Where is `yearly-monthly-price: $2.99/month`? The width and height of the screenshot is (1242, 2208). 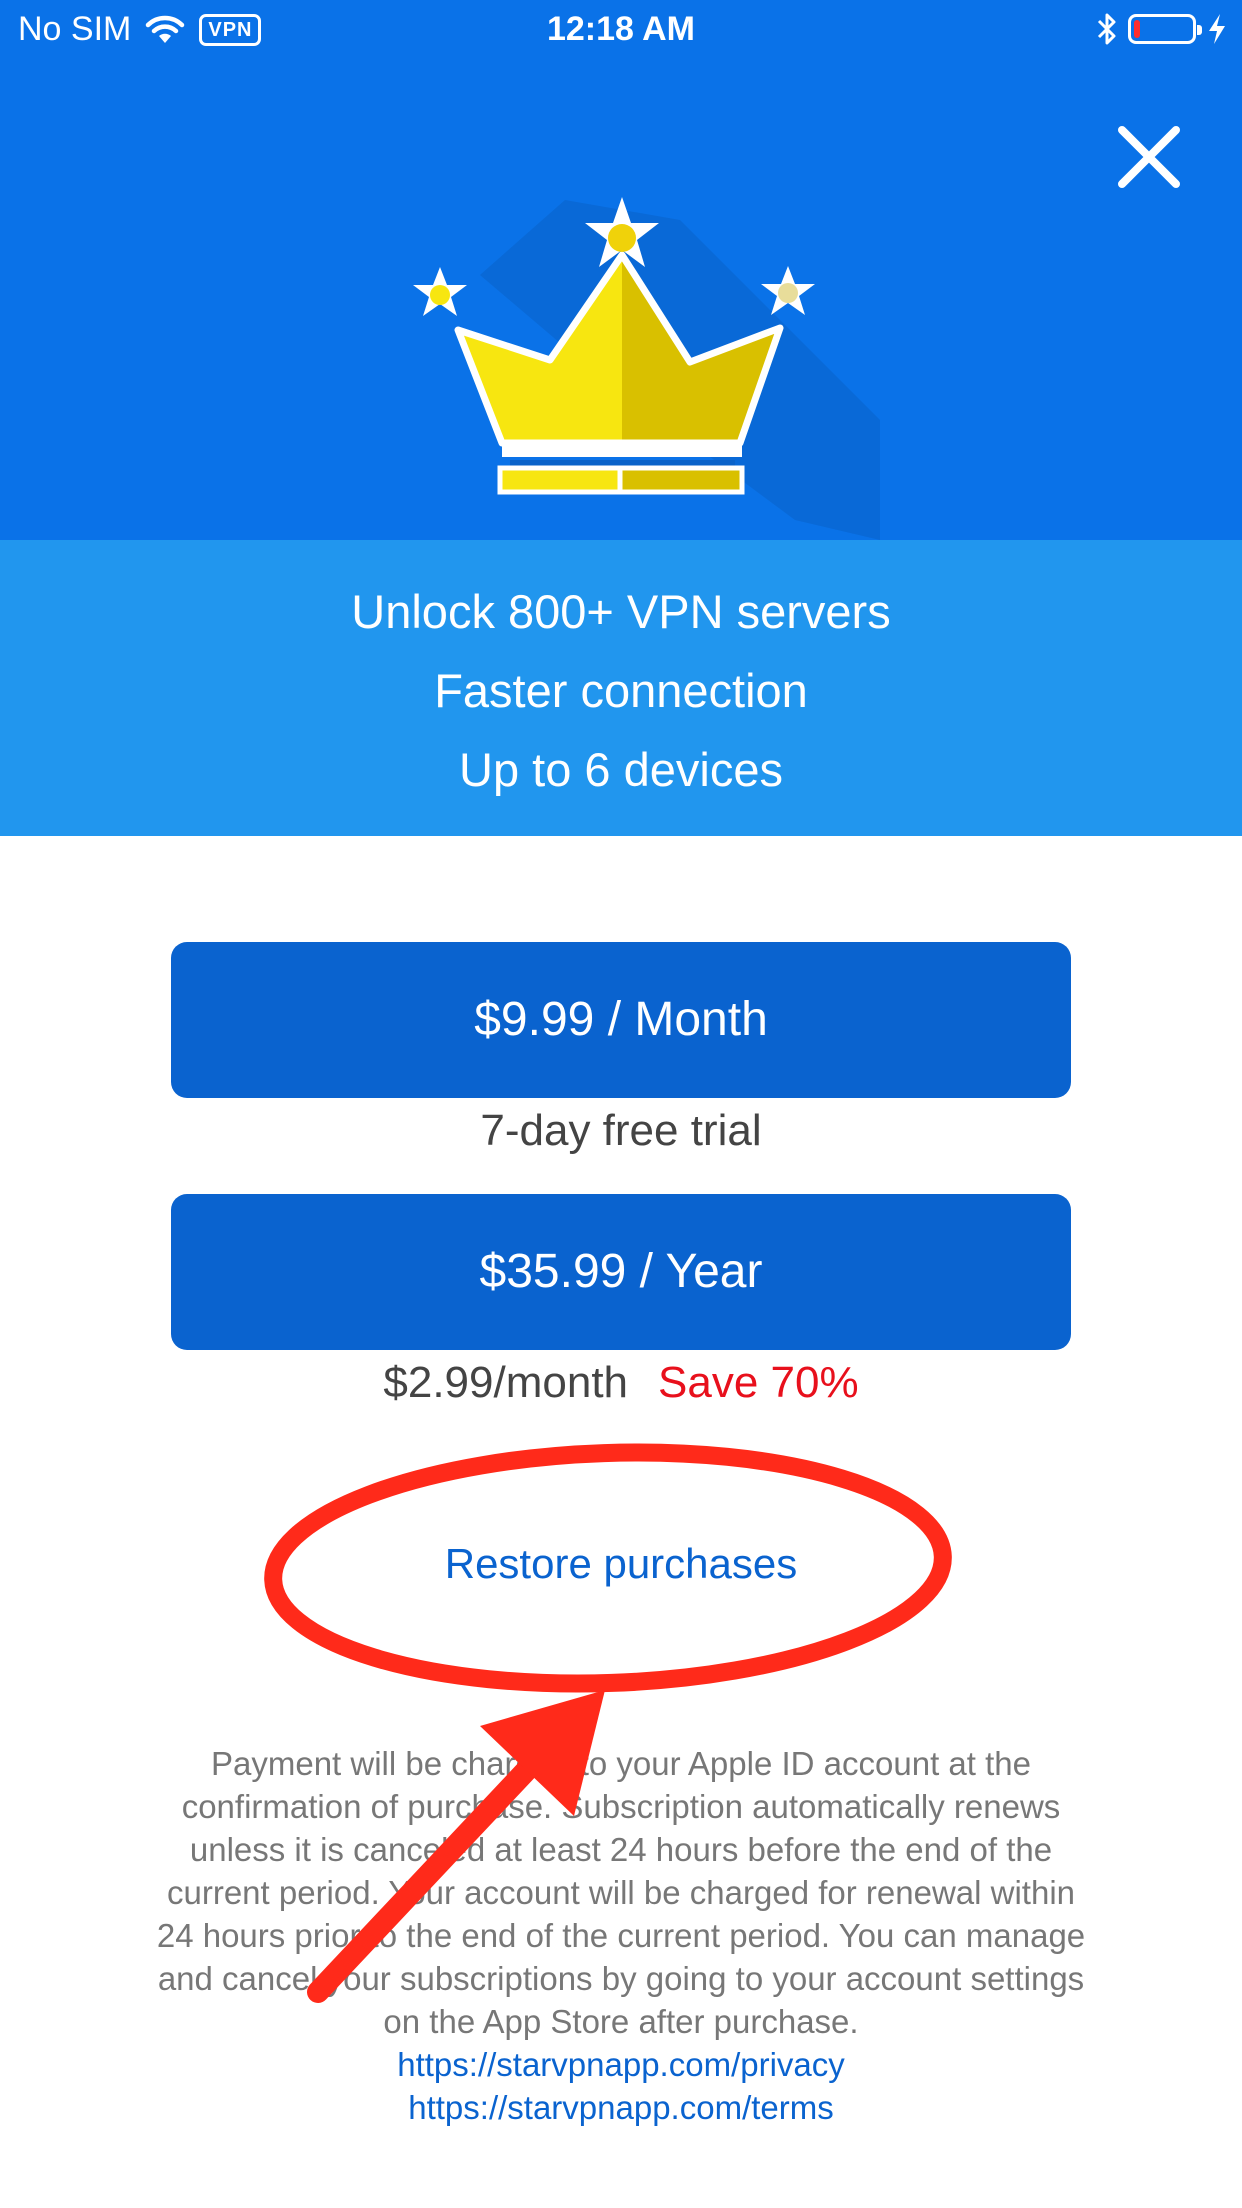
yearly-monthly-price: $2.99/month is located at coordinates (506, 1382).